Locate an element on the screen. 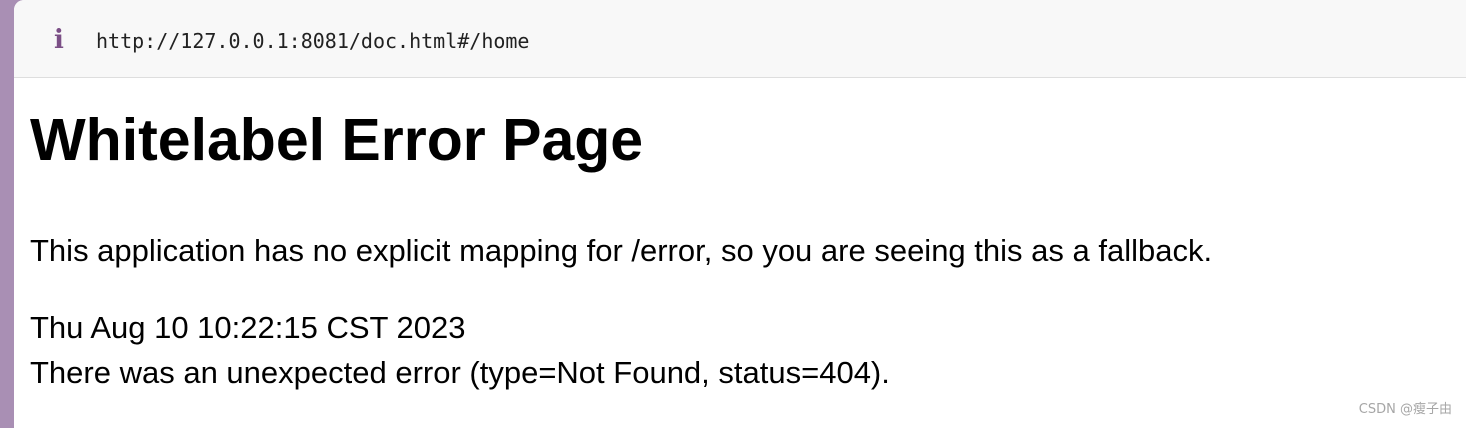  error-timestamp: Thu Aug 10 10:22:15 CST 2023 is located at coordinates (248, 327).